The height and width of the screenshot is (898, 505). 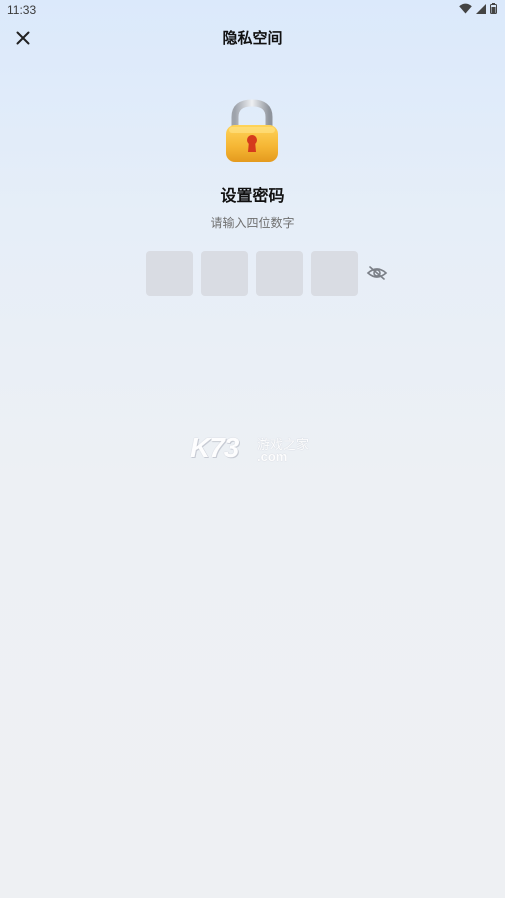 What do you see at coordinates (377, 273) in the screenshot?
I see `toggle-visibility-button` at bounding box center [377, 273].